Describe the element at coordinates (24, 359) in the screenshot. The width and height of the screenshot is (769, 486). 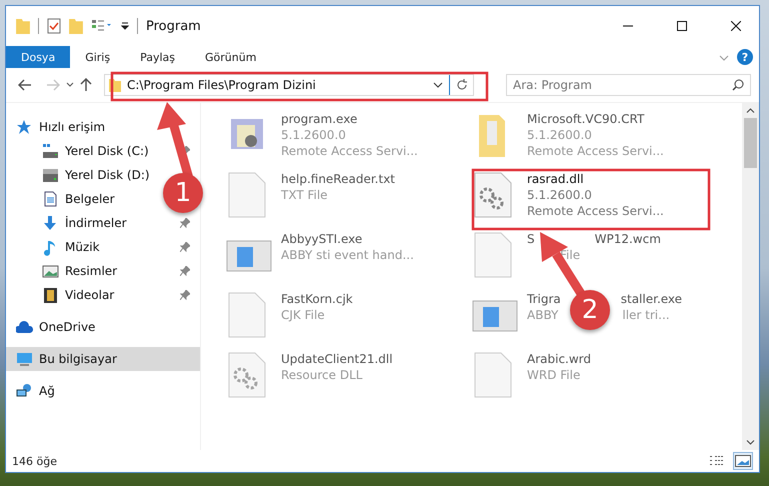
I see `computer-icon` at that location.